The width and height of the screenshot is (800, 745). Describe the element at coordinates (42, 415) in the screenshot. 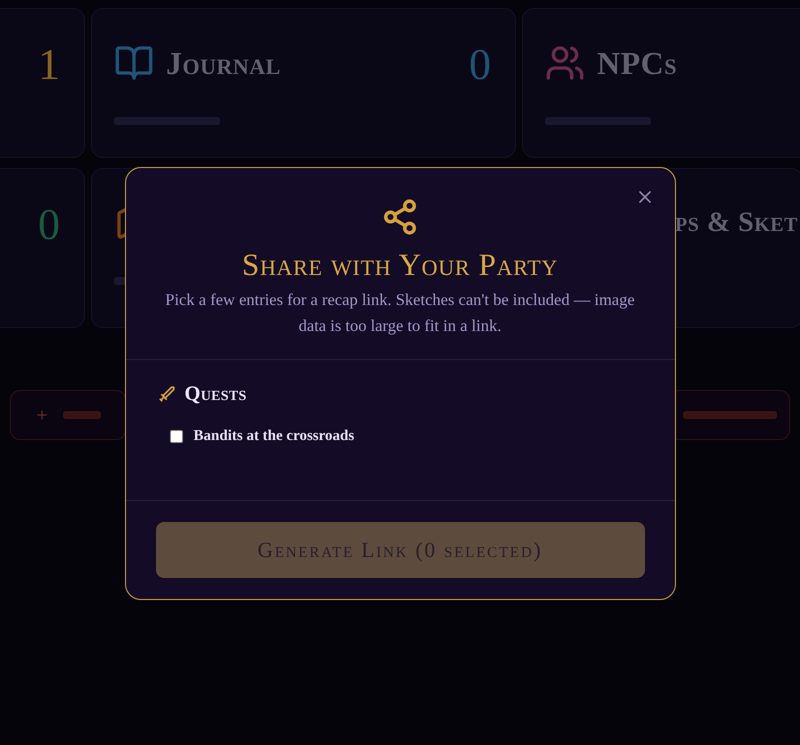

I see `plus-icon` at that location.